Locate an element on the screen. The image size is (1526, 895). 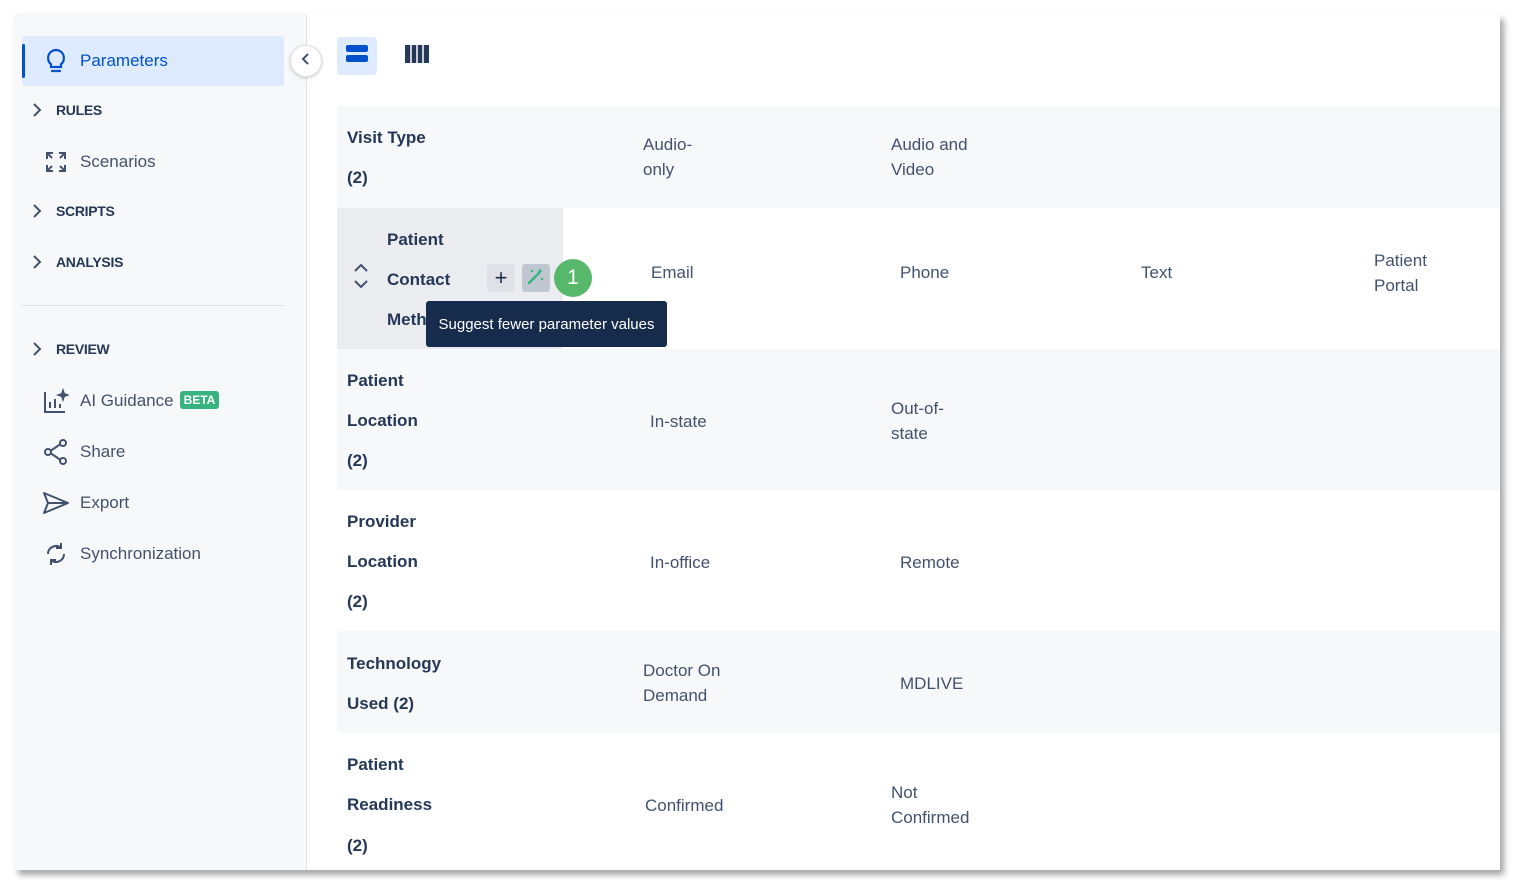
rows-view-button is located at coordinates (357, 56).